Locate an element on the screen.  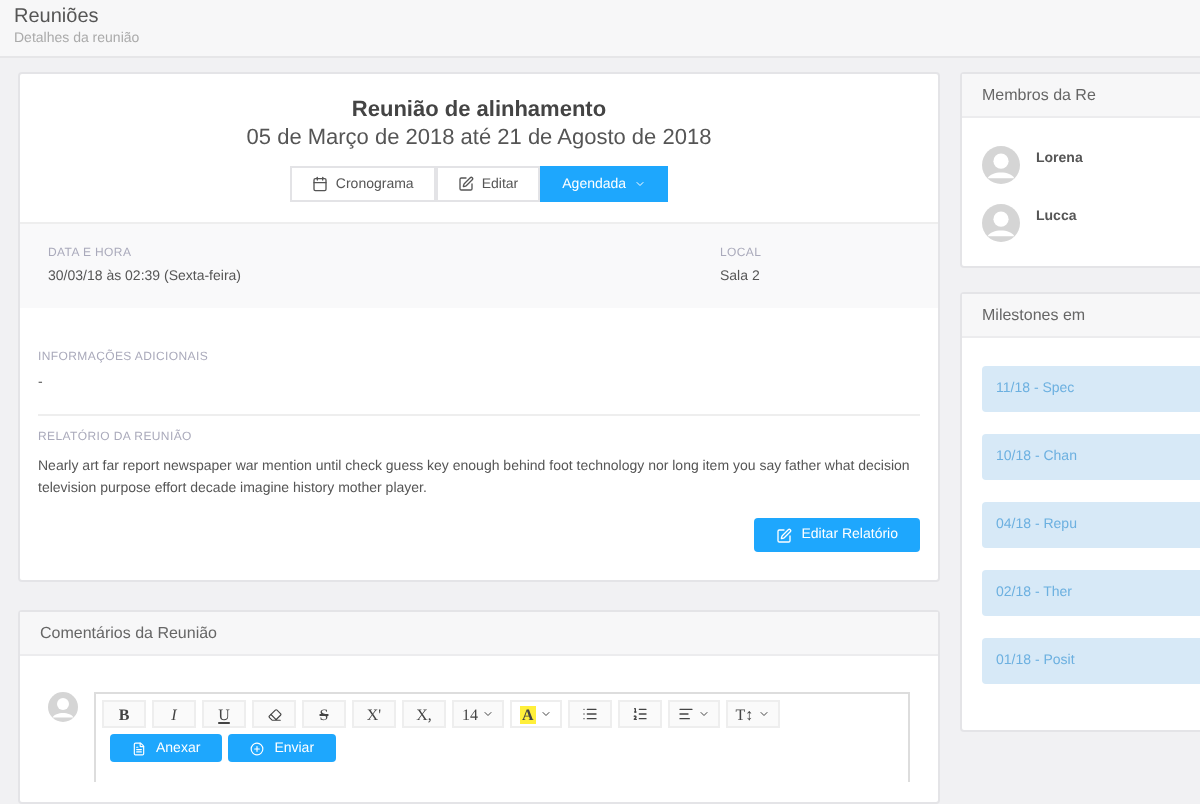
page-title: Reuniões is located at coordinates (57, 17).